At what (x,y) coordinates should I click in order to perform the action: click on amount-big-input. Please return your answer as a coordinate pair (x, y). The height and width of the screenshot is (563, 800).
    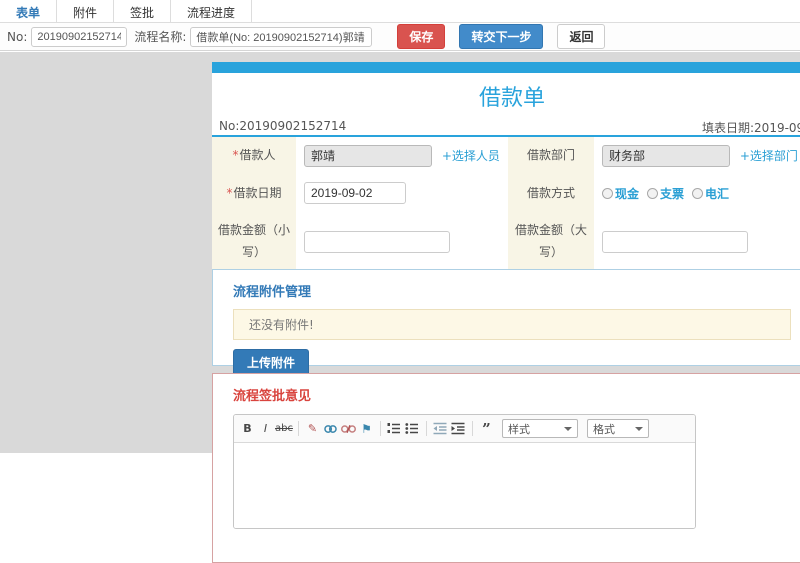
    Looking at the image, I should click on (675, 241).